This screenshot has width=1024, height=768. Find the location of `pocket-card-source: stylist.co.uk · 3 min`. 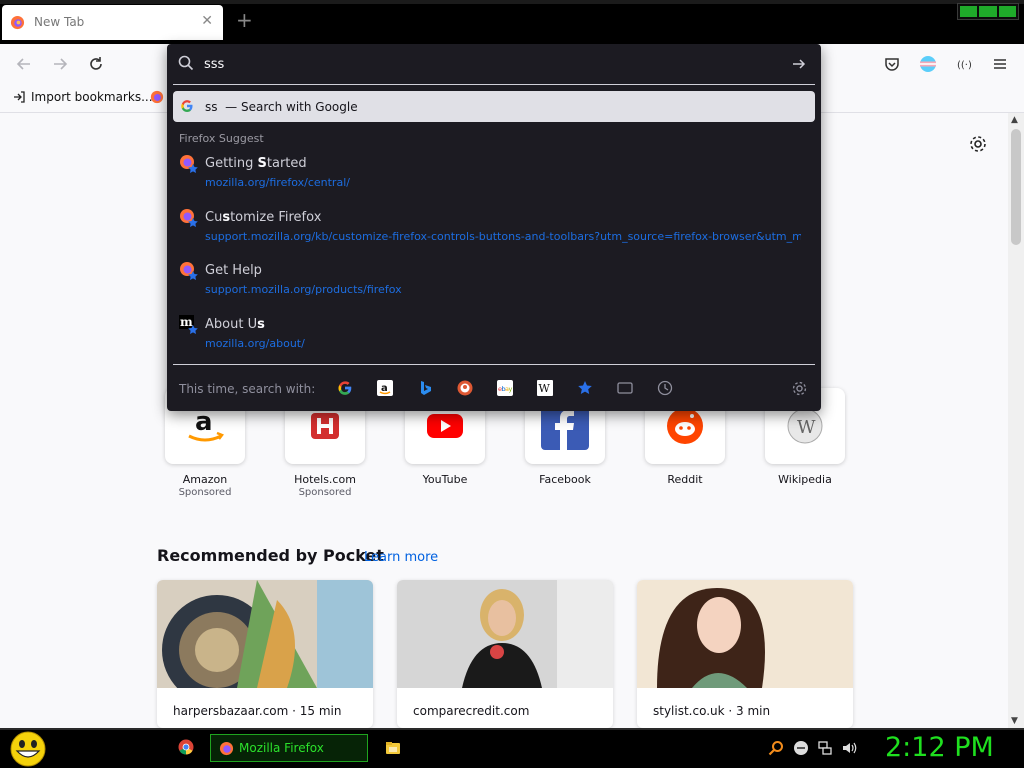

pocket-card-source: stylist.co.uk · 3 min is located at coordinates (712, 711).